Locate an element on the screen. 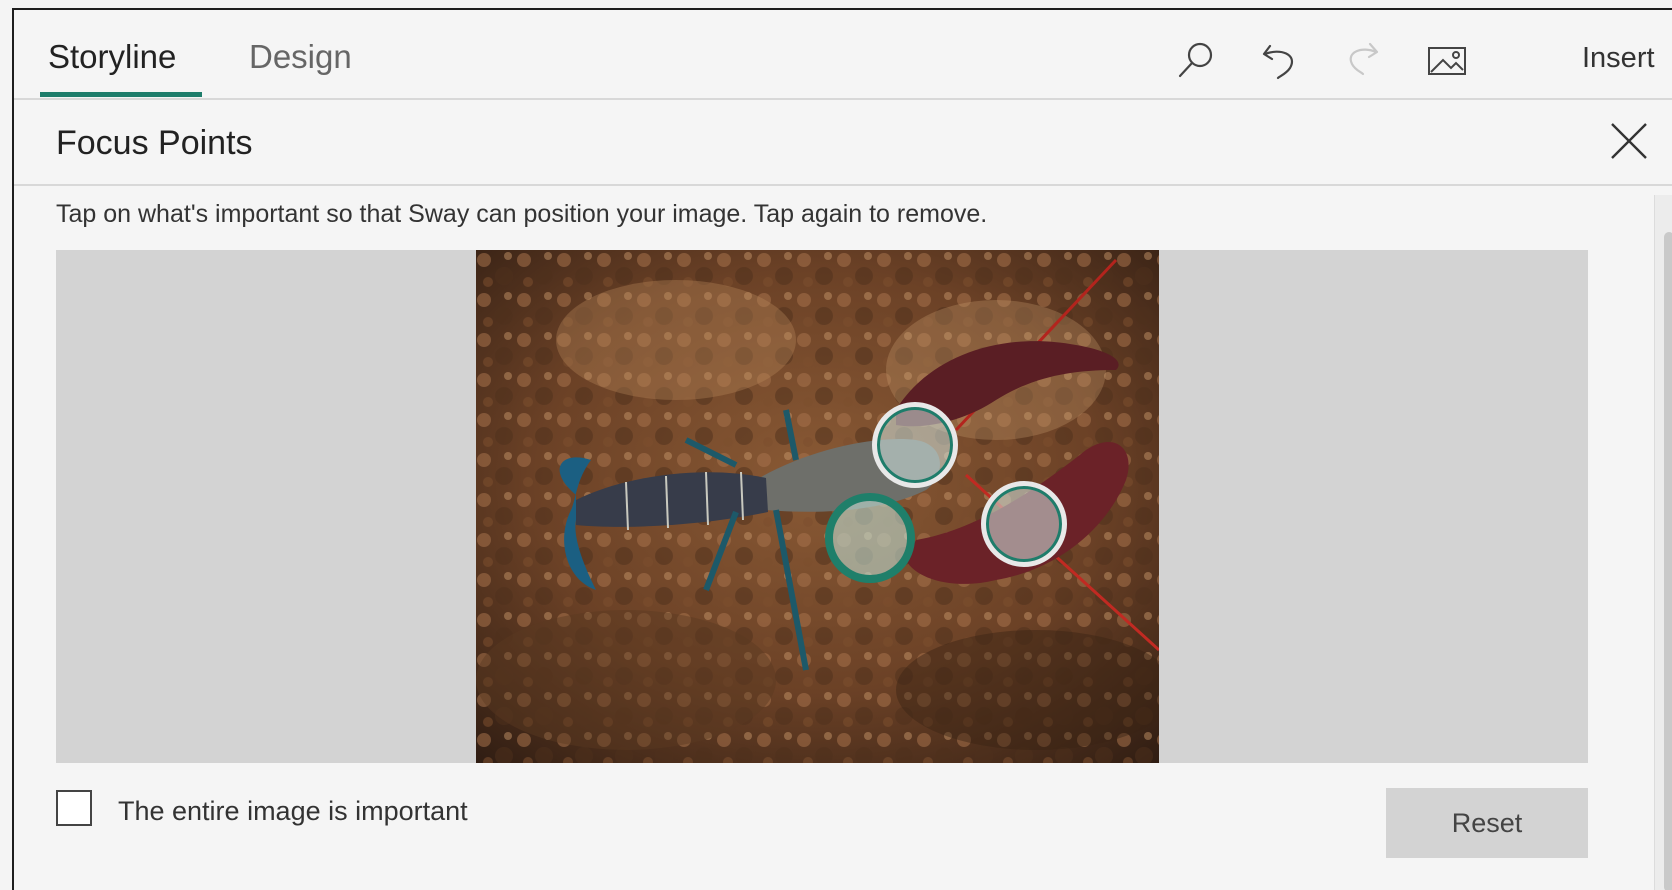 The height and width of the screenshot is (890, 1672). focus-point-head is located at coordinates (915, 445).